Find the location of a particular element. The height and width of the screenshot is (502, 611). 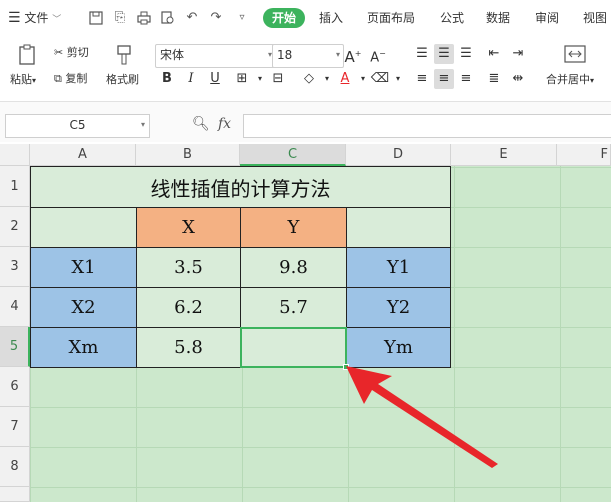

font-name-select: 宋体 ▾ is located at coordinates (215, 56).